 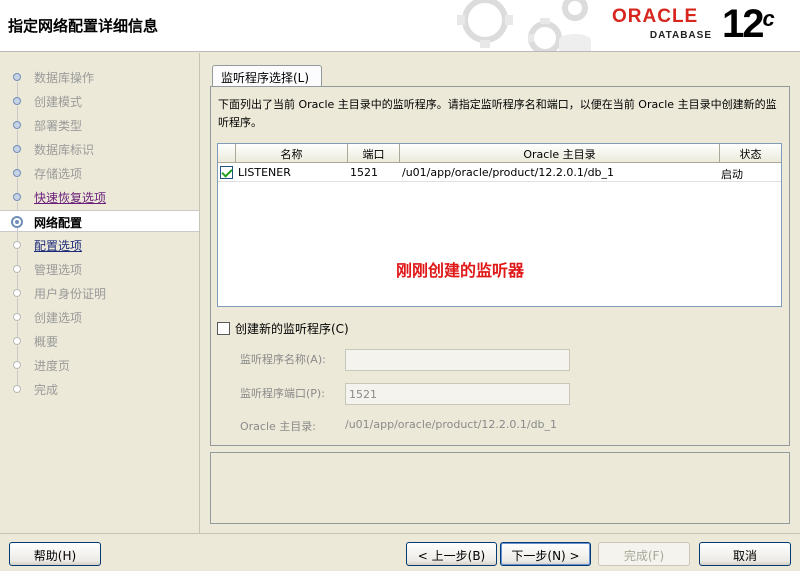 What do you see at coordinates (400, 26) in the screenshot?
I see `header-banner: 指定网络配置详细信息 ORACLE DATABASE 12c` at bounding box center [400, 26].